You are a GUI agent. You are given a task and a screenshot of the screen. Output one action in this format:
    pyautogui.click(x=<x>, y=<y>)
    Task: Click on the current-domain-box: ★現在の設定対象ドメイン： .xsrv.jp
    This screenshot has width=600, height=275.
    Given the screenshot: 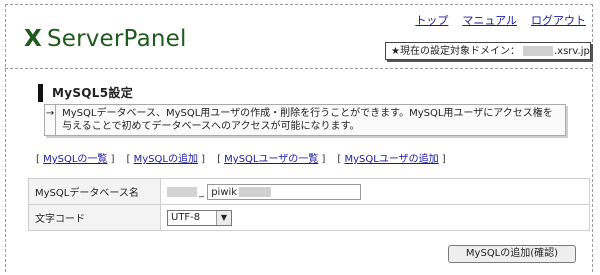 What is the action you would take?
    pyautogui.click(x=488, y=51)
    